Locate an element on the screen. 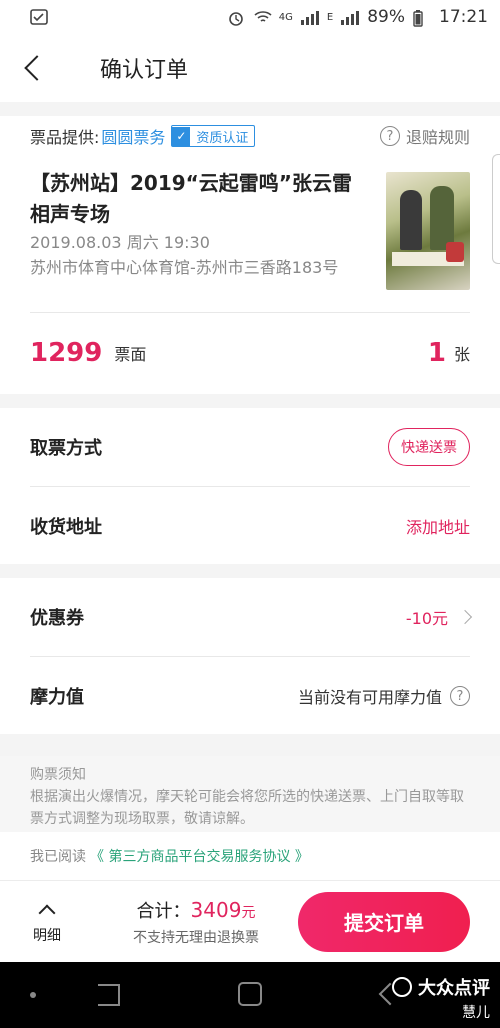 This screenshot has width=500, height=1028. details-label: 明细 is located at coordinates (47, 935).